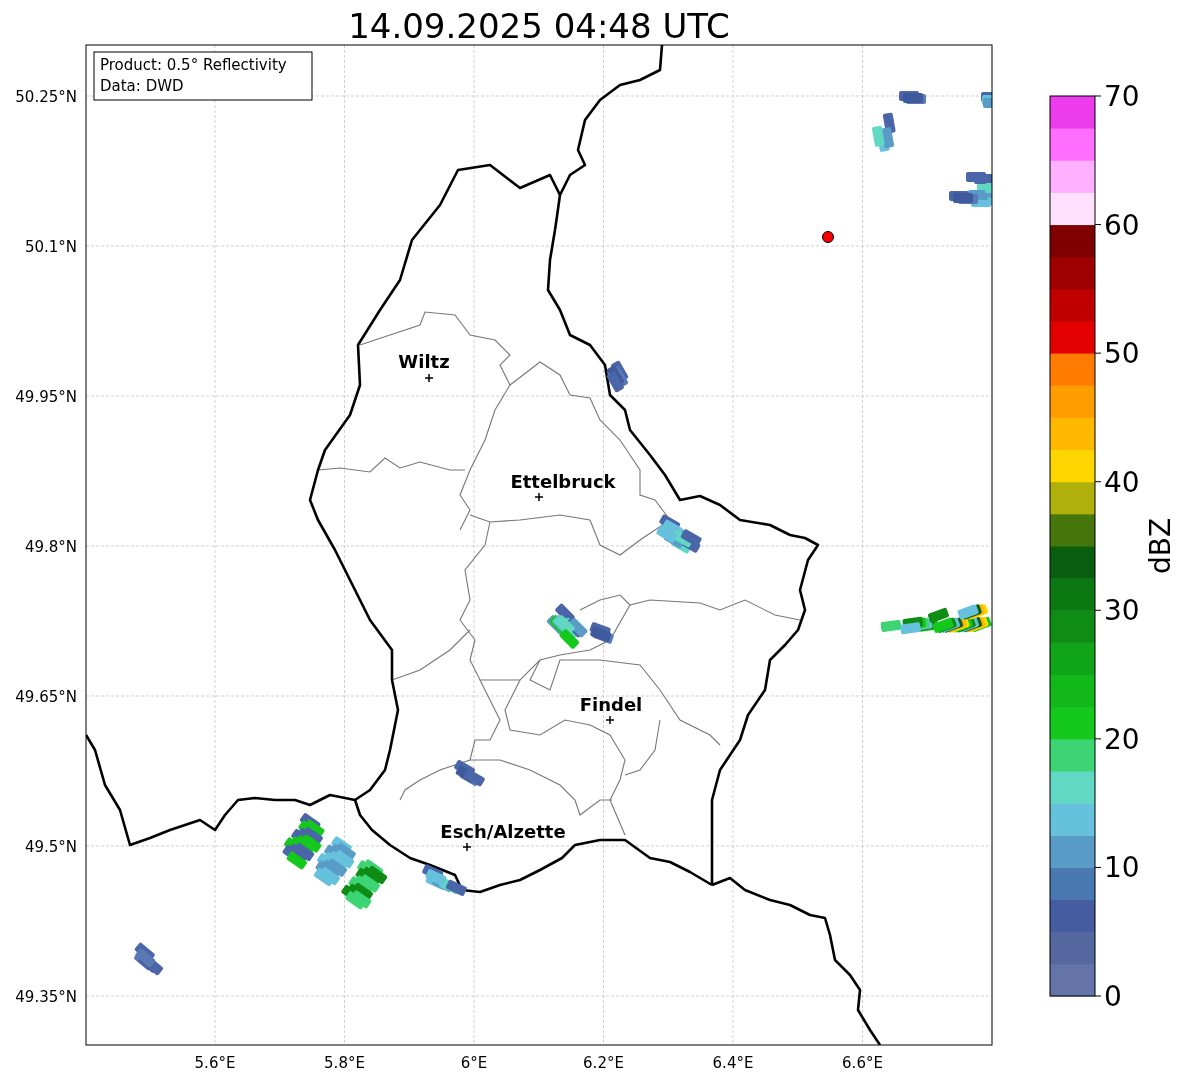  I want to click on location-marker, so click(828, 237).